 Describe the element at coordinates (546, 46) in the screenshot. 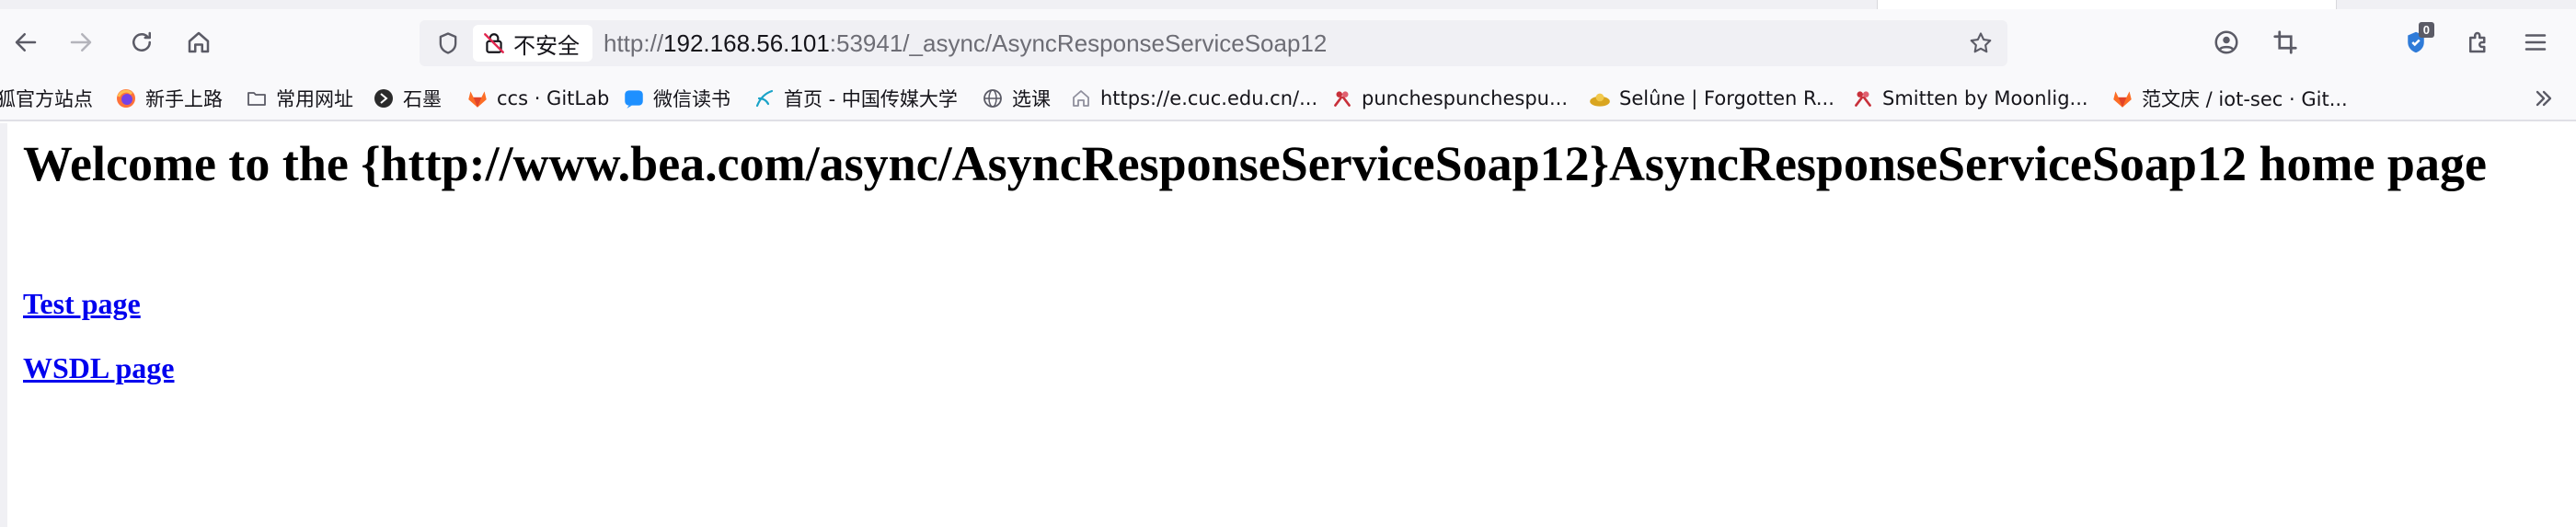

I see `security-label: 不安全` at that location.